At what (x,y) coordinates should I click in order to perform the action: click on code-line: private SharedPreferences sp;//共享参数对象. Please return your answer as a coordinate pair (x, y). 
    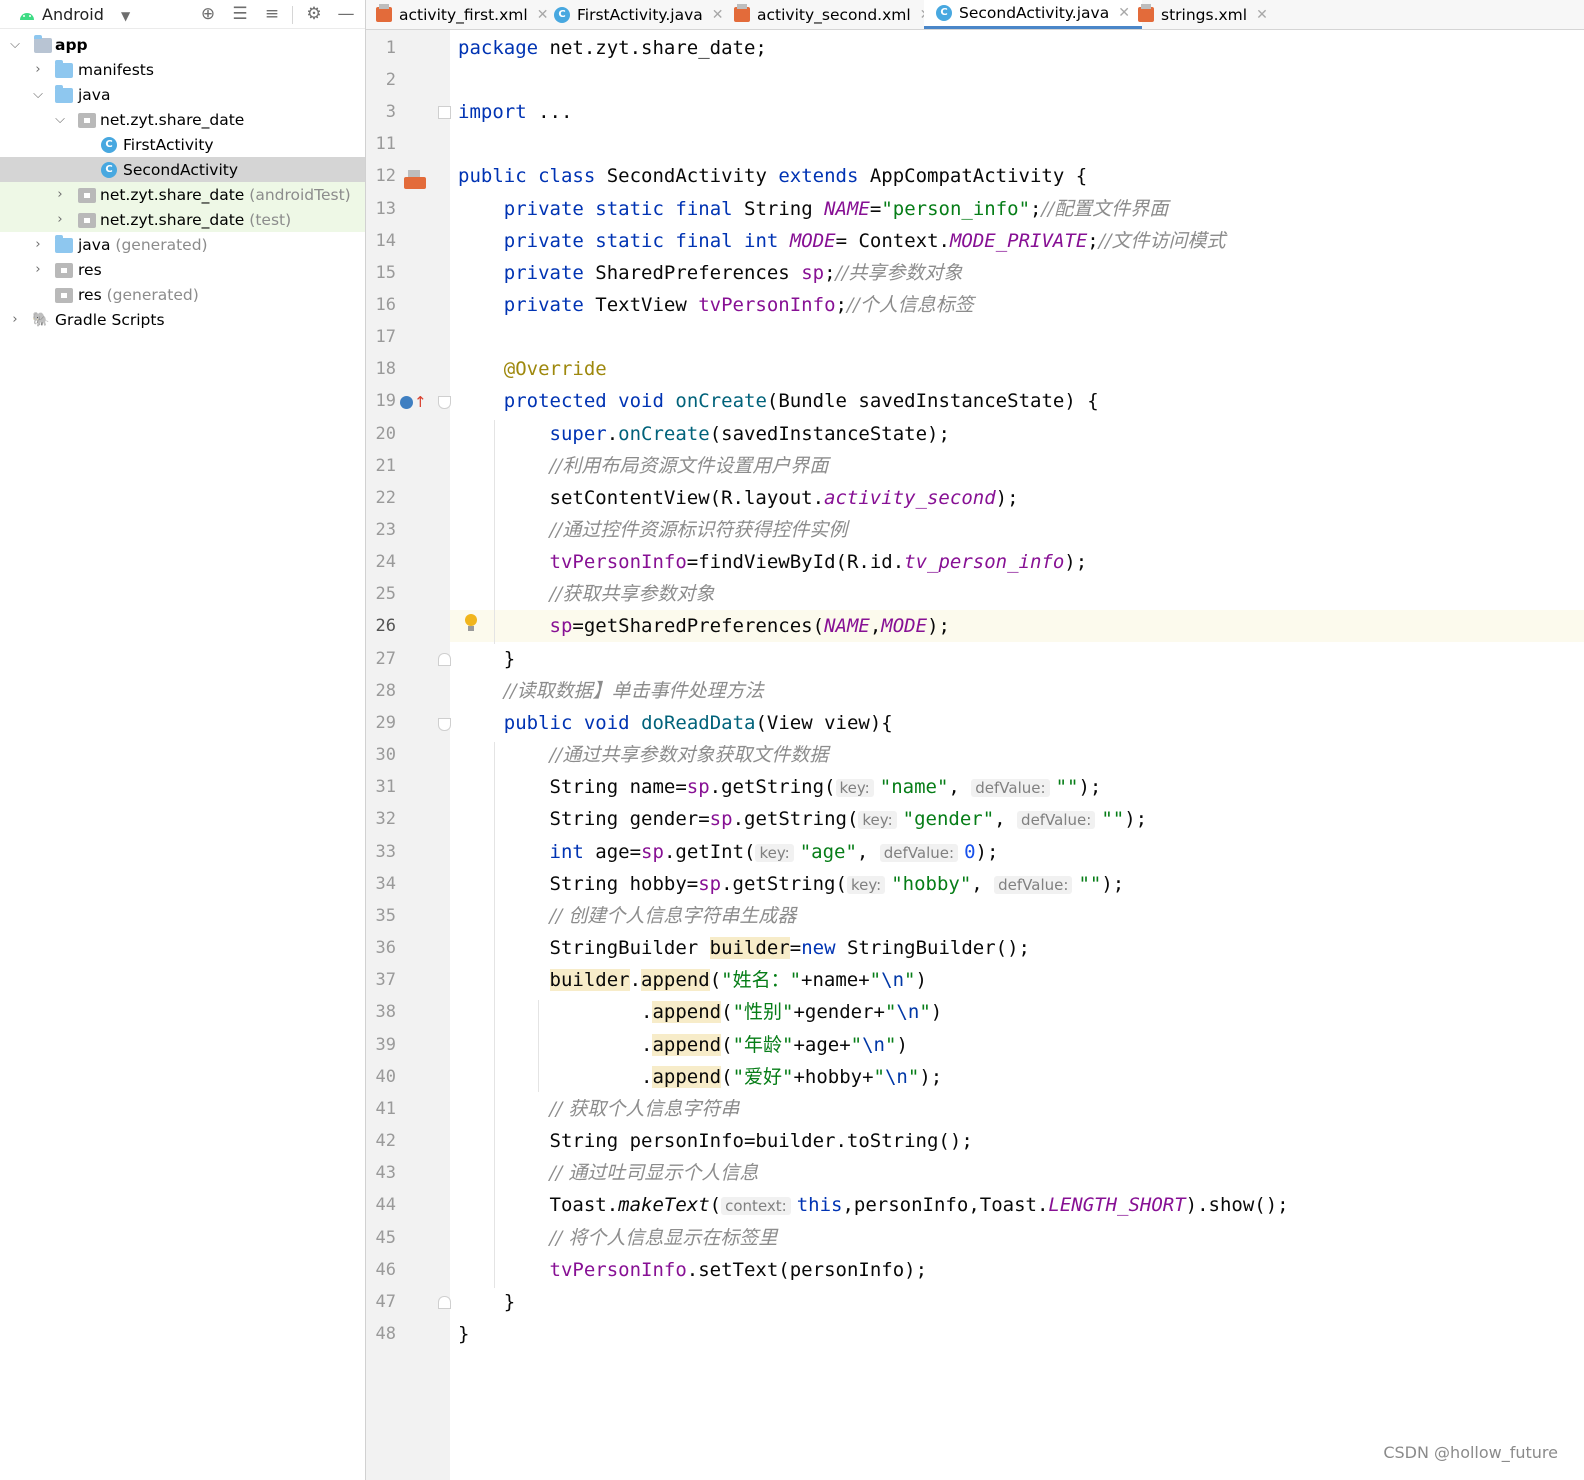
    Looking at the image, I should click on (710, 273).